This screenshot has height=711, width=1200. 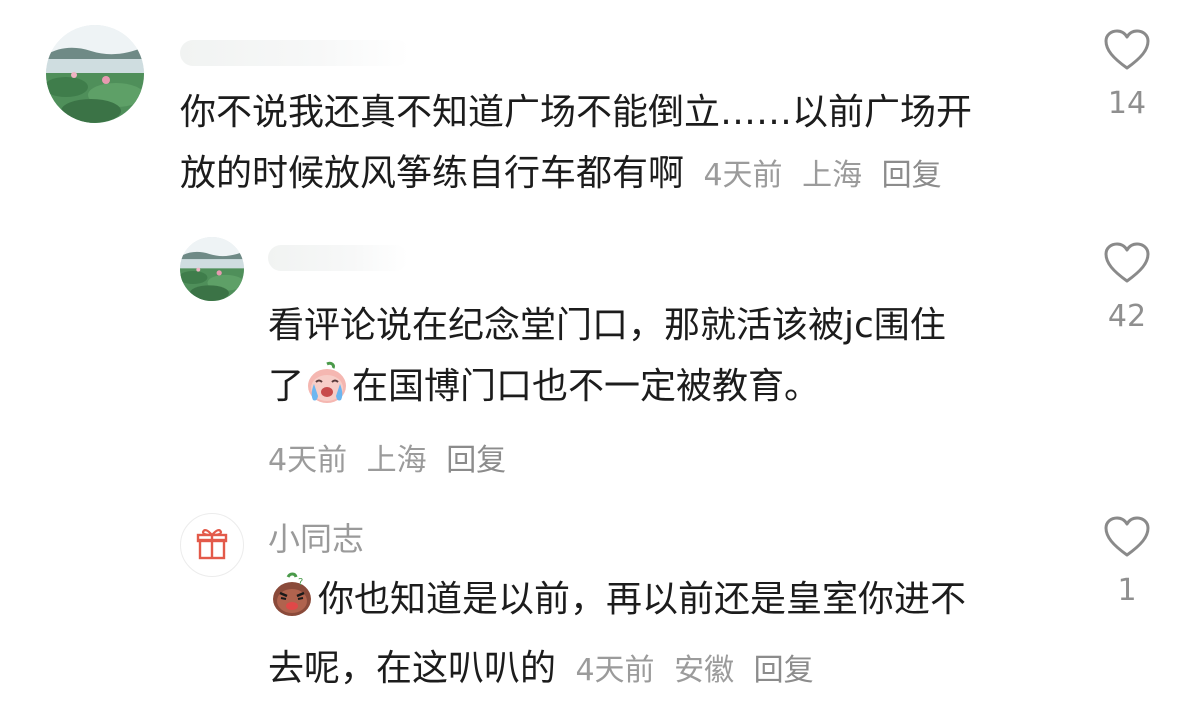 What do you see at coordinates (432, 173) in the screenshot?
I see `comment-line-text: 放的时候放风筝练自行车都有啊` at bounding box center [432, 173].